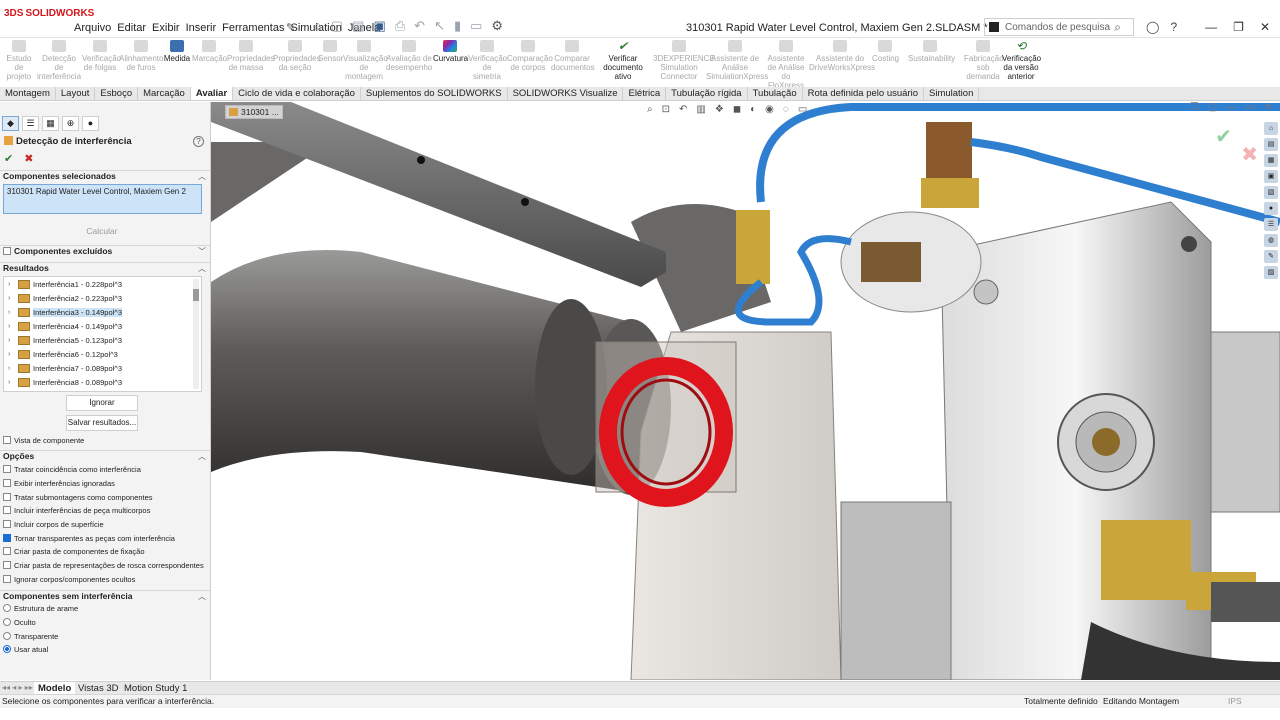  I want to click on component-view-checkbox, so click(7, 440).